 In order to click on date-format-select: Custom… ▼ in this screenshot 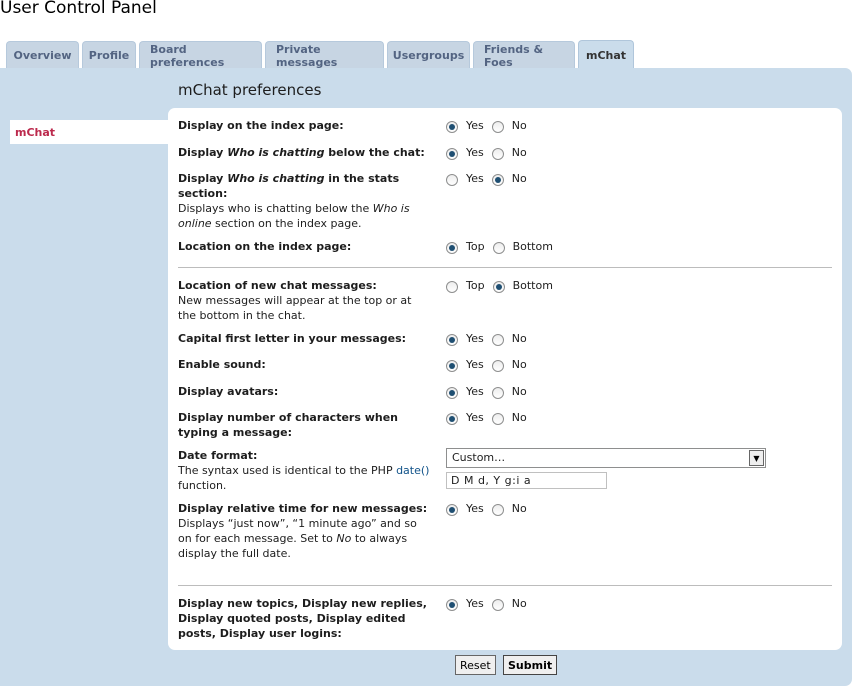, I will do `click(606, 458)`.